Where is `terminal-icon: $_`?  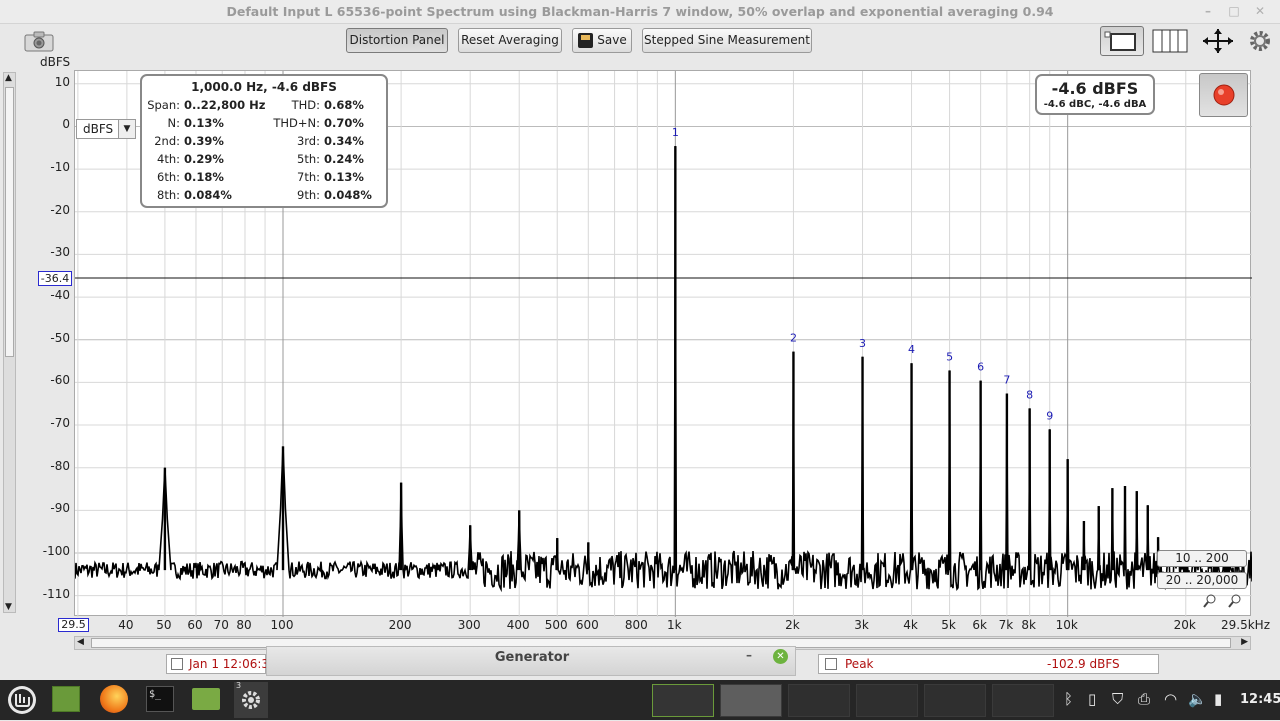 terminal-icon: $_ is located at coordinates (160, 699).